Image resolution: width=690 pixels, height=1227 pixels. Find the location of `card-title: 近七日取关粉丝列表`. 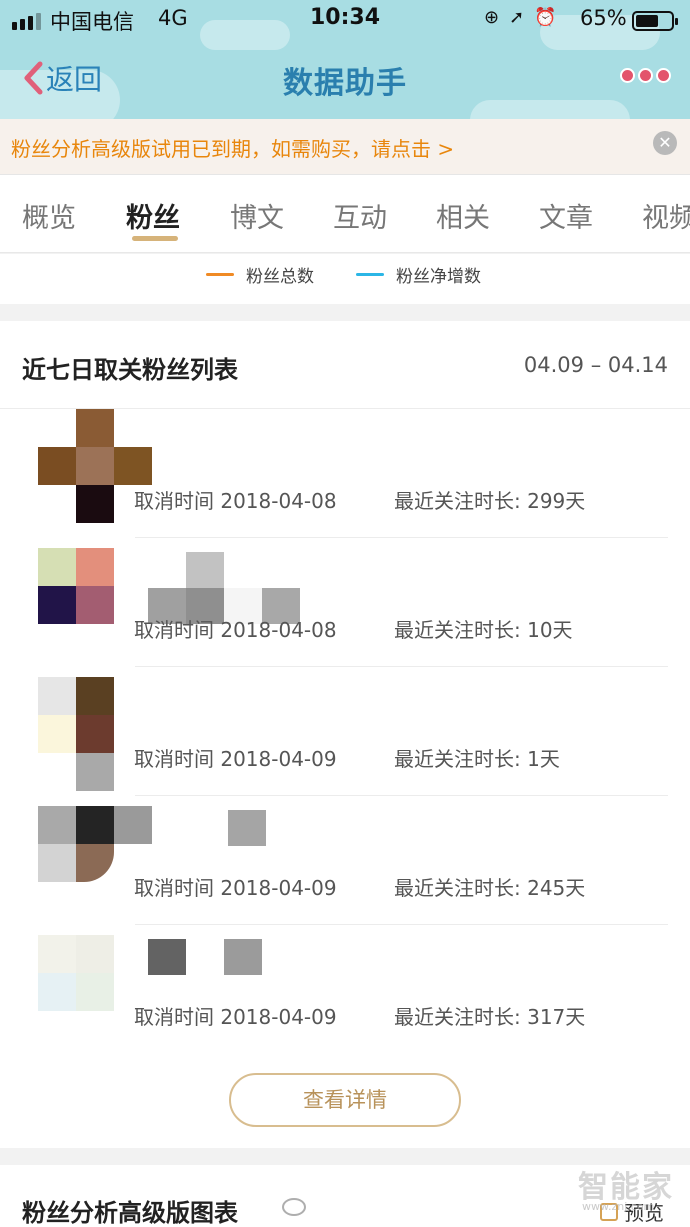

card-title: 近七日取关粉丝列表 is located at coordinates (130, 370).